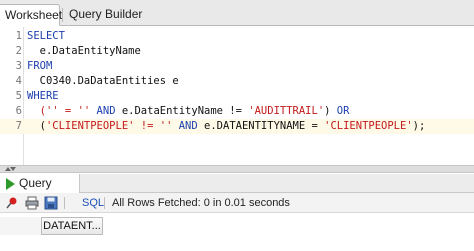  Describe the element at coordinates (36, 126) in the screenshot. I see `code-token: (` at that location.